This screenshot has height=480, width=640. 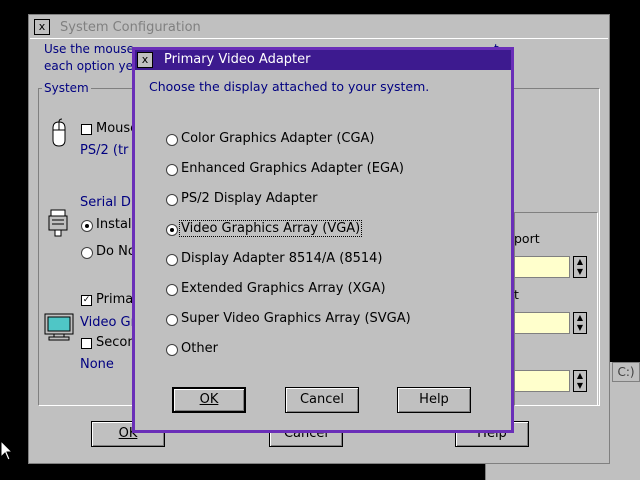 I want to click on secondary-display-value: None, so click(x=97, y=364).